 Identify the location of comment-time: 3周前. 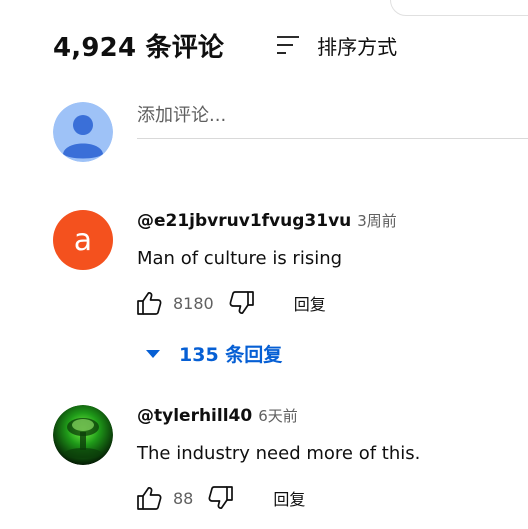
(377, 220).